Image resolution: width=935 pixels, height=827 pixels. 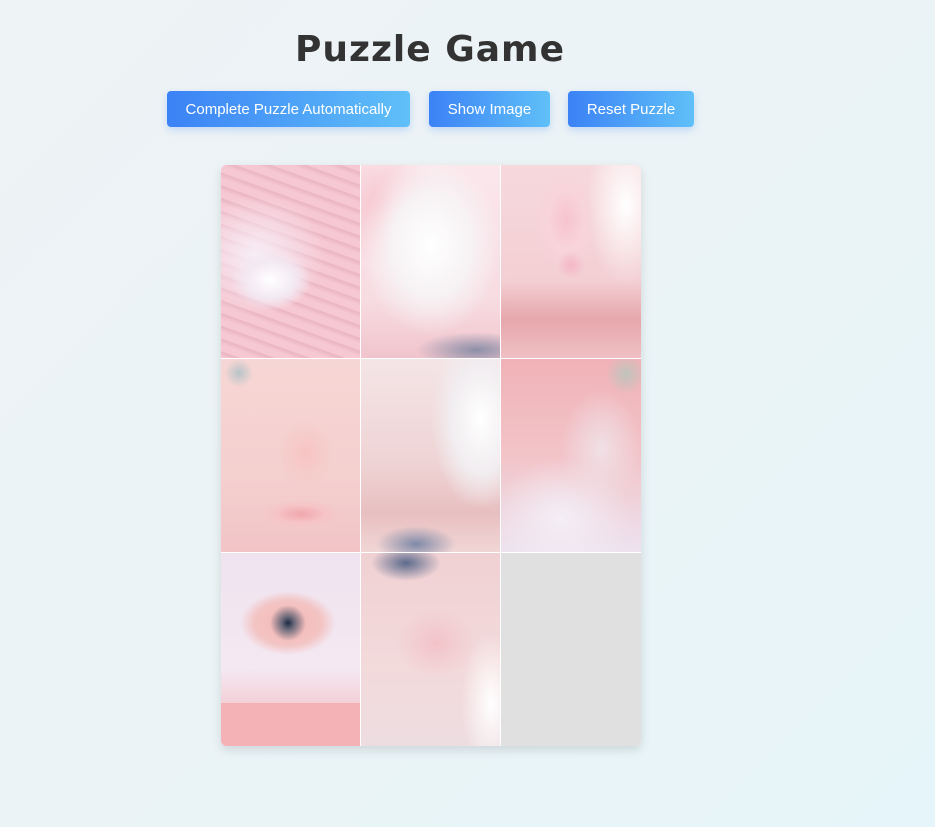 I want to click on show-image-button: Show Image, so click(x=489, y=109).